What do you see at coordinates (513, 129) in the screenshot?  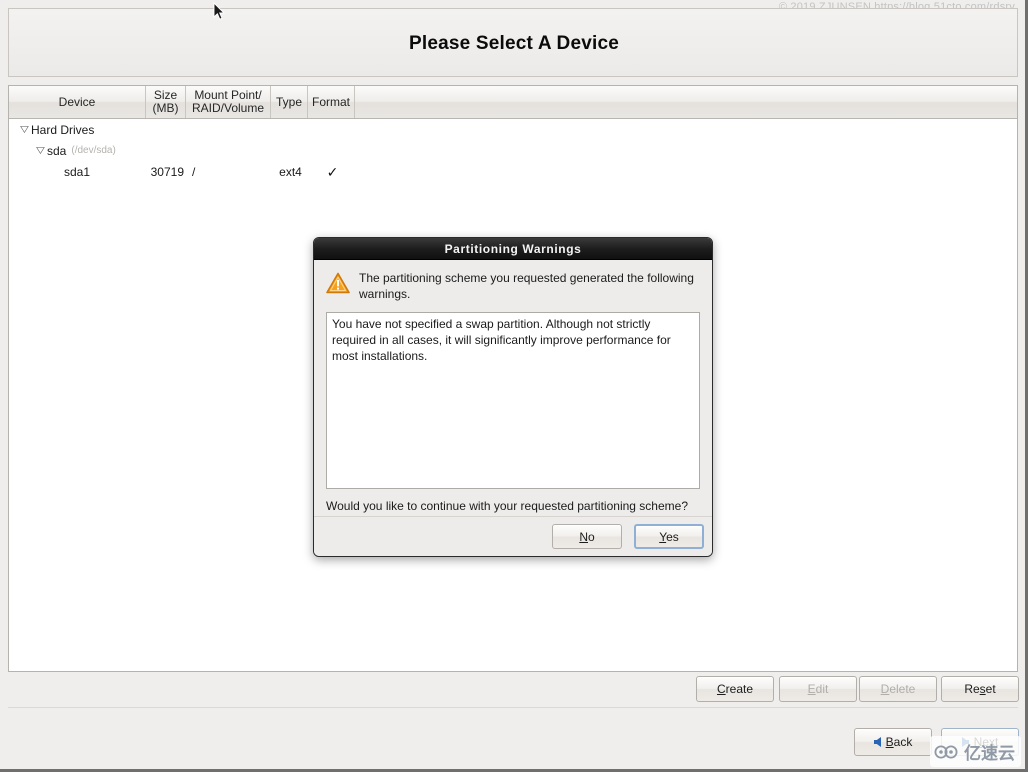 I see `table-row: ▽ Hard Drives` at bounding box center [513, 129].